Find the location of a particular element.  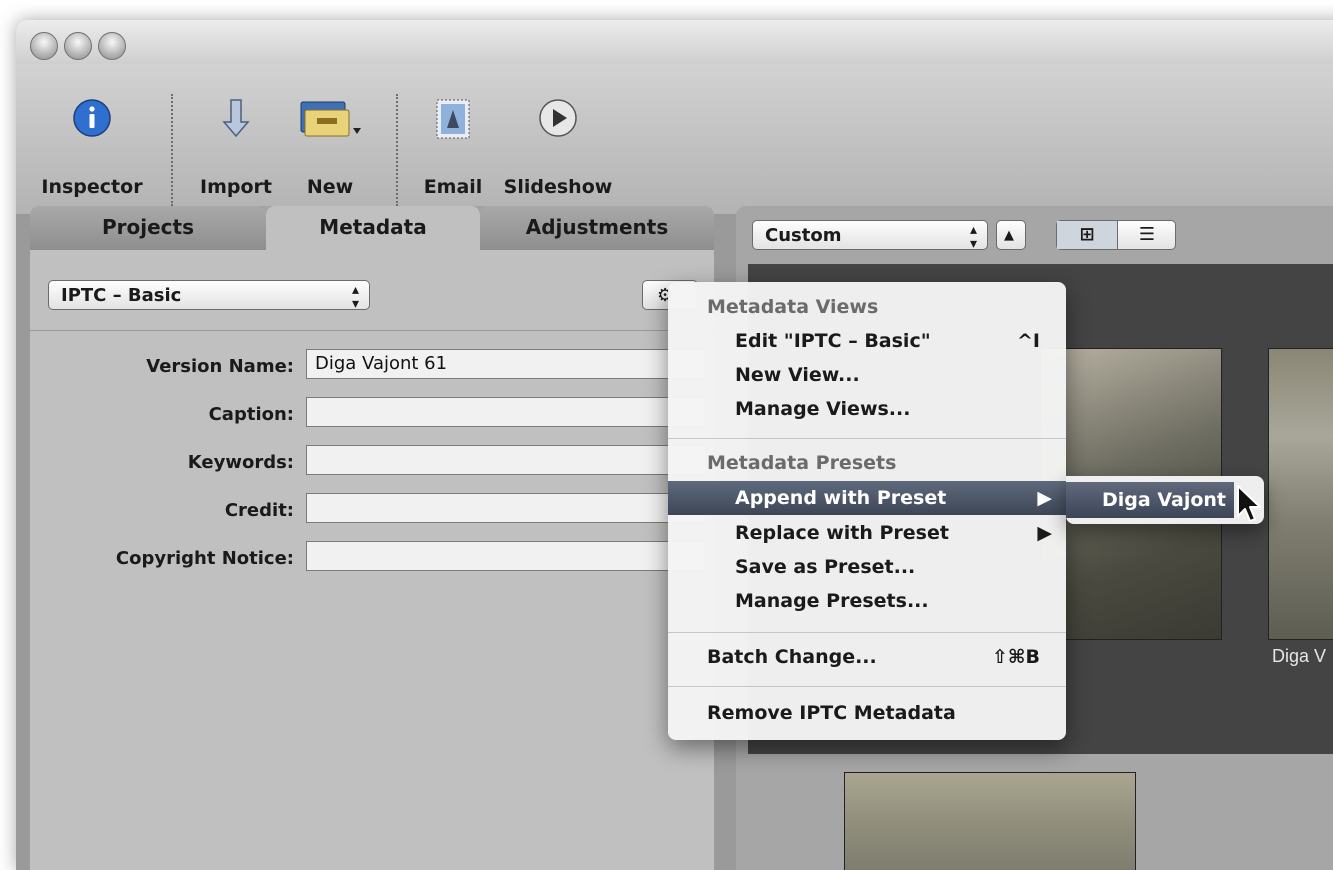

divider is located at coordinates (372, 330).